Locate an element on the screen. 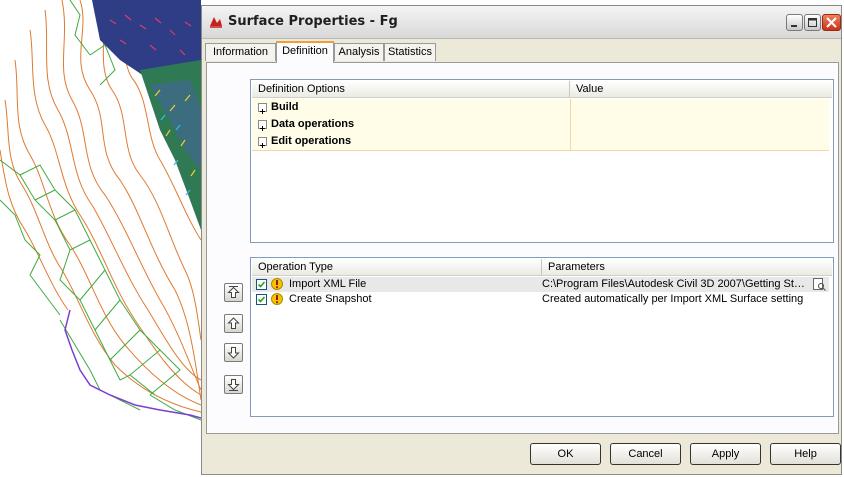 This screenshot has height=477, width=844. option-label: Build is located at coordinates (285, 107).